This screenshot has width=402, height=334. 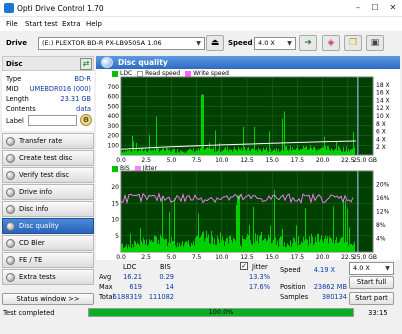 What do you see at coordinates (48, 243) in the screenshot?
I see `sidebar-item-cd-bler: CD Bler` at bounding box center [48, 243].